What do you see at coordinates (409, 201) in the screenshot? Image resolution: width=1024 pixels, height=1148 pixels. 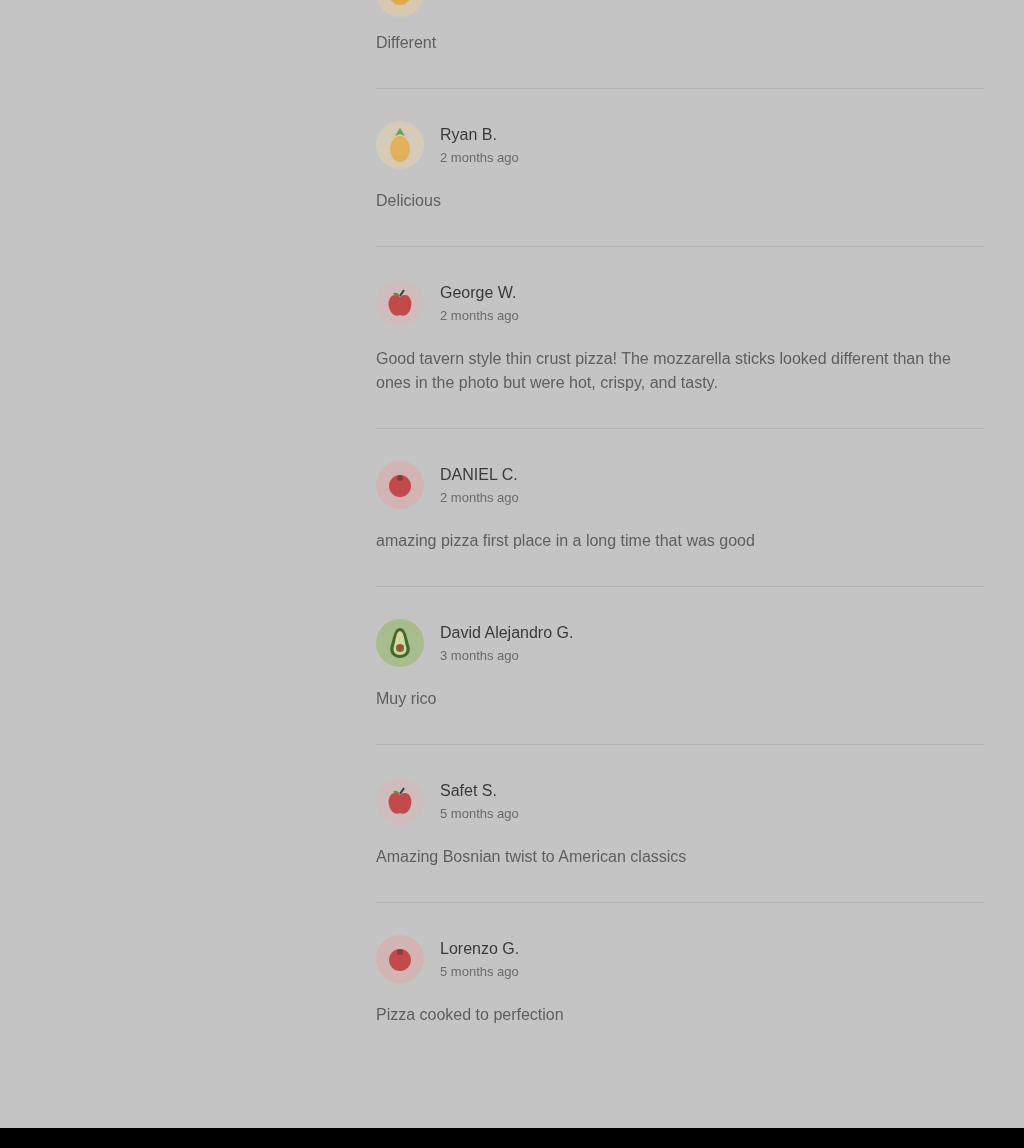 I see `review-text: Delicious` at bounding box center [409, 201].